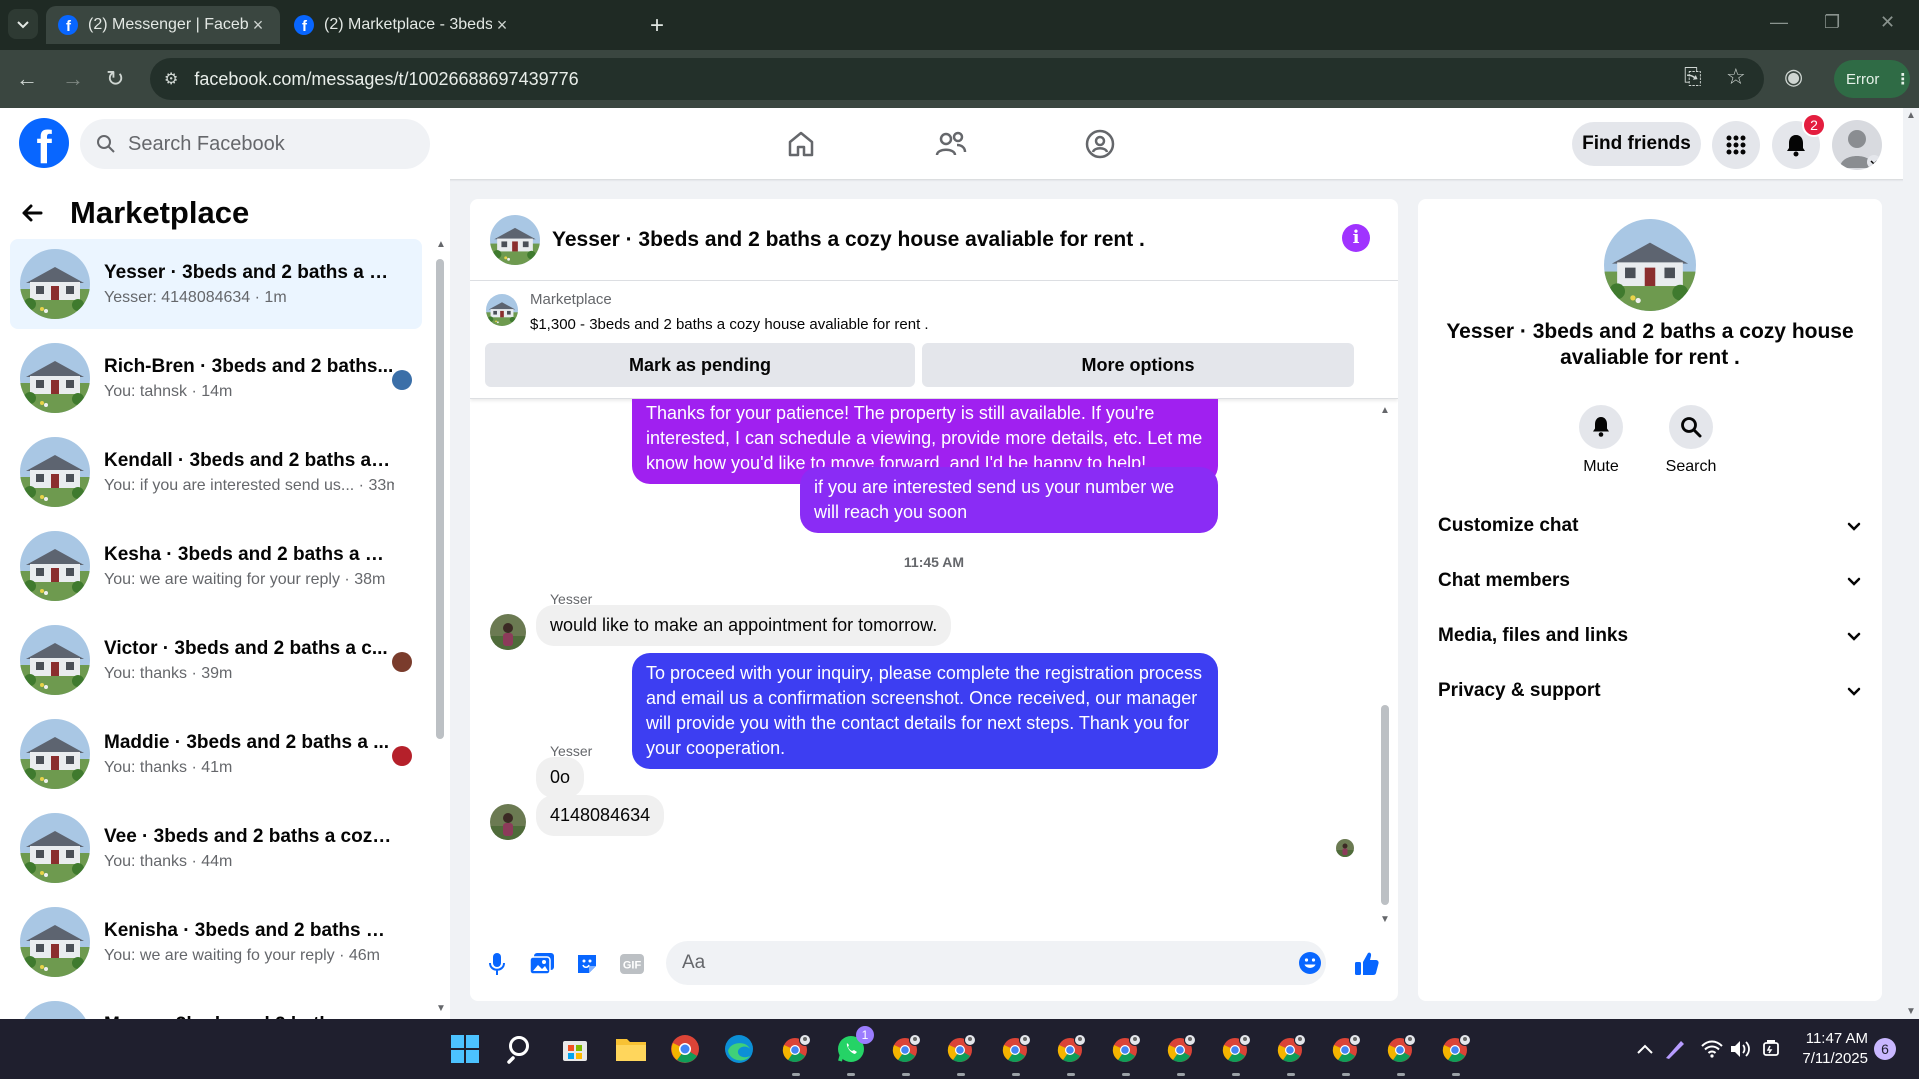 This screenshot has height=1079, width=1919. I want to click on kebab-menu-icon: ⋮, so click(1902, 79).